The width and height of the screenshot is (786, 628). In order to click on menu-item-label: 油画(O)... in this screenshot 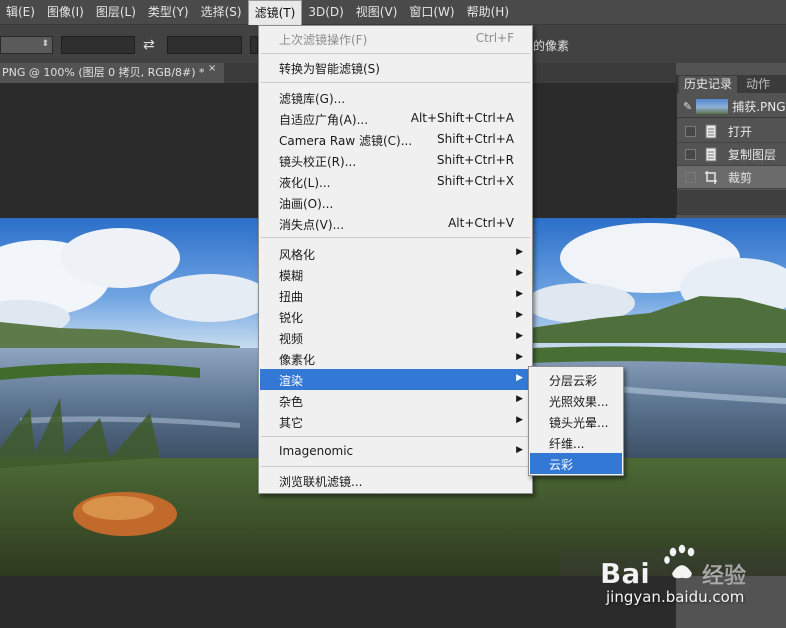, I will do `click(306, 204)`.